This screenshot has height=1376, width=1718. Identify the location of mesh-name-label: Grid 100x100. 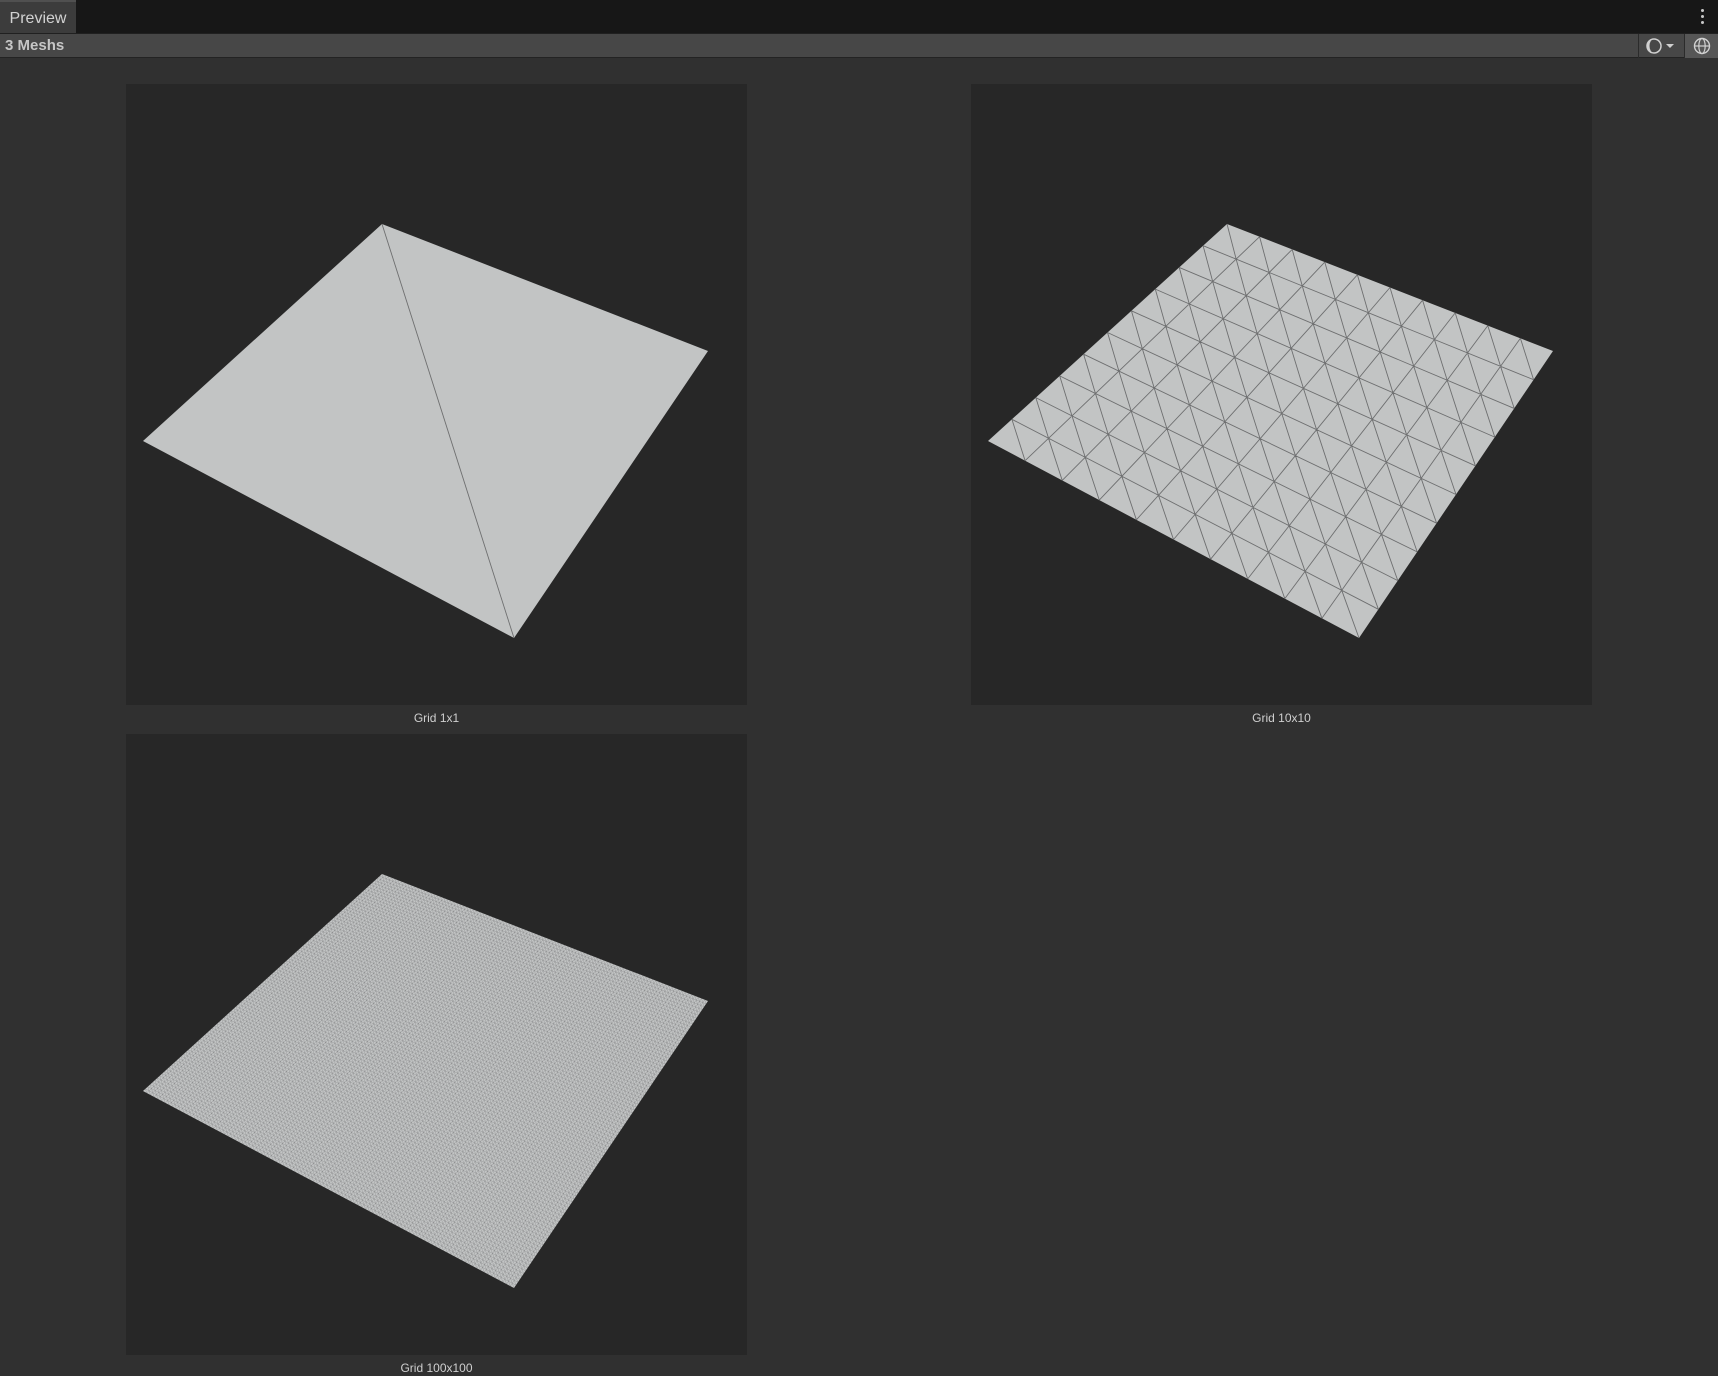
(436, 1368).